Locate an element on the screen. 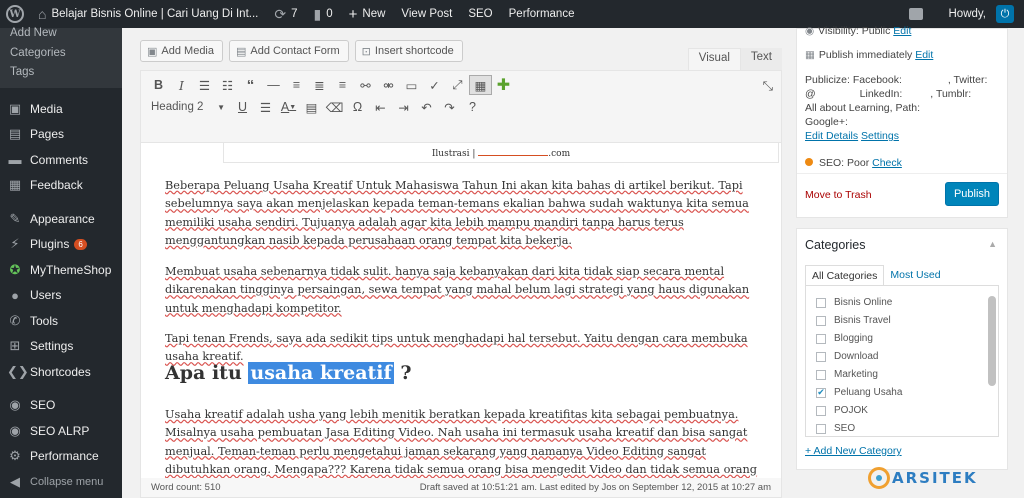  menu-seo: ◉ SEO is located at coordinates (61, 406).